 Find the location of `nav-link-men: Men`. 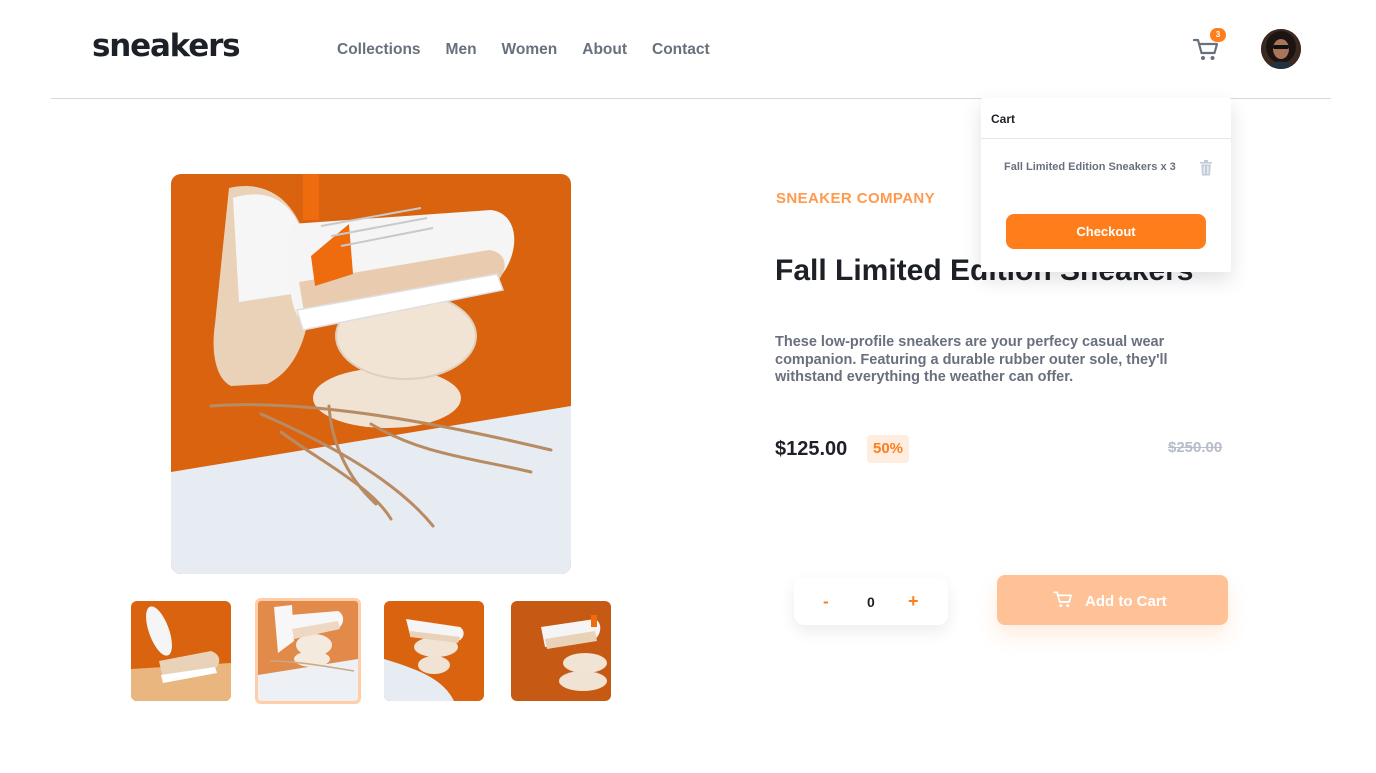

nav-link-men: Men is located at coordinates (461, 50).